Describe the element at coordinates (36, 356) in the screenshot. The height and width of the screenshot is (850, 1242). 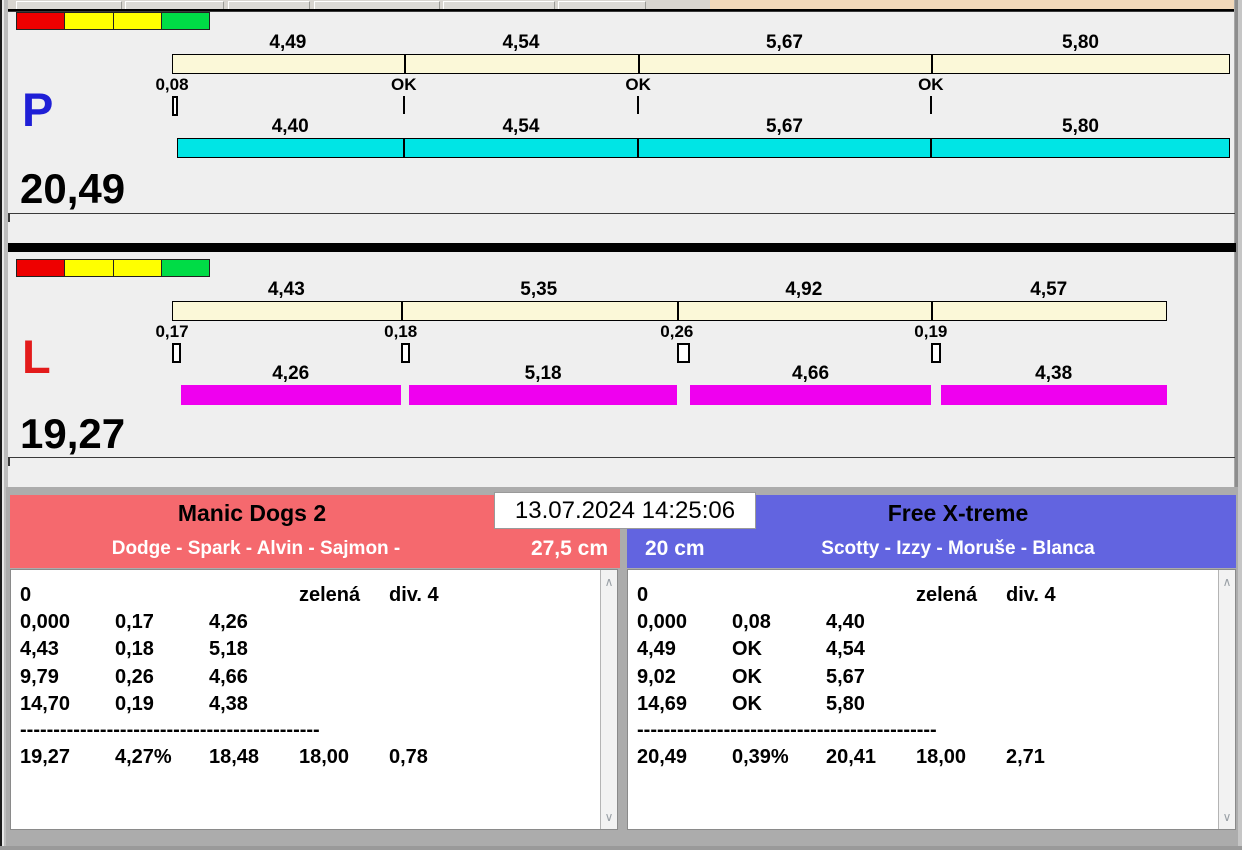
I see `lane-letter-L: L` at that location.